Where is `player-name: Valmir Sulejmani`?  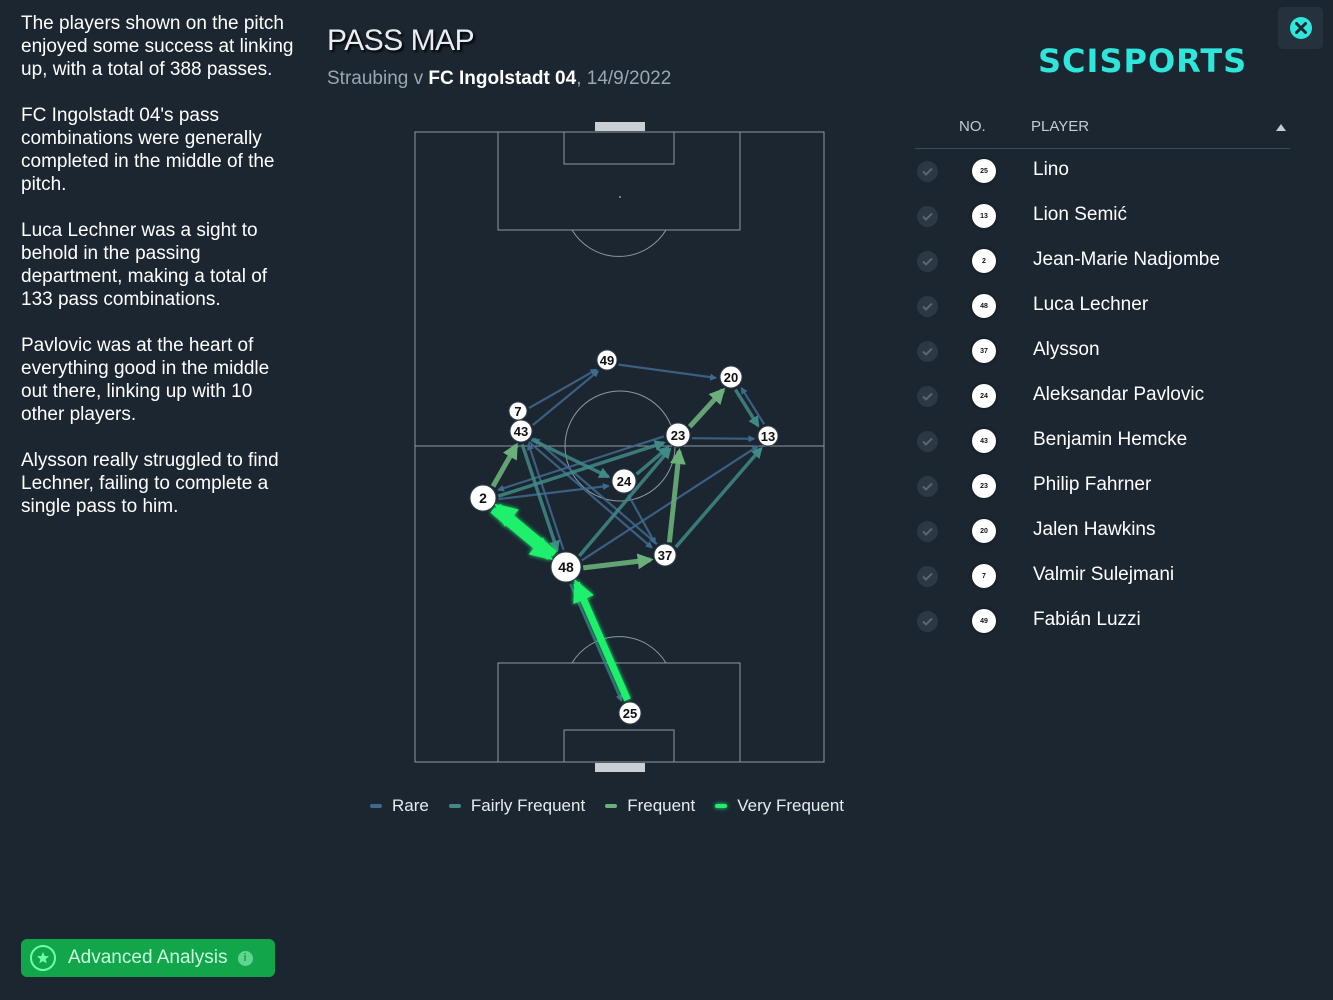
player-name: Valmir Sulejmani is located at coordinates (1104, 574).